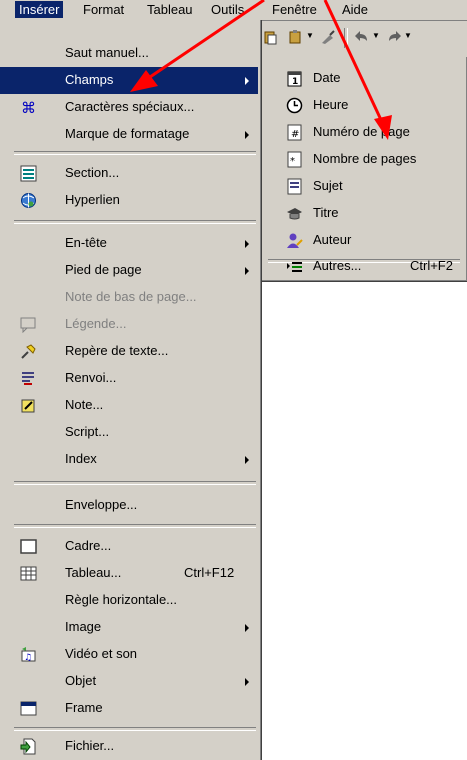  I want to click on subject-icon, so click(294, 186).